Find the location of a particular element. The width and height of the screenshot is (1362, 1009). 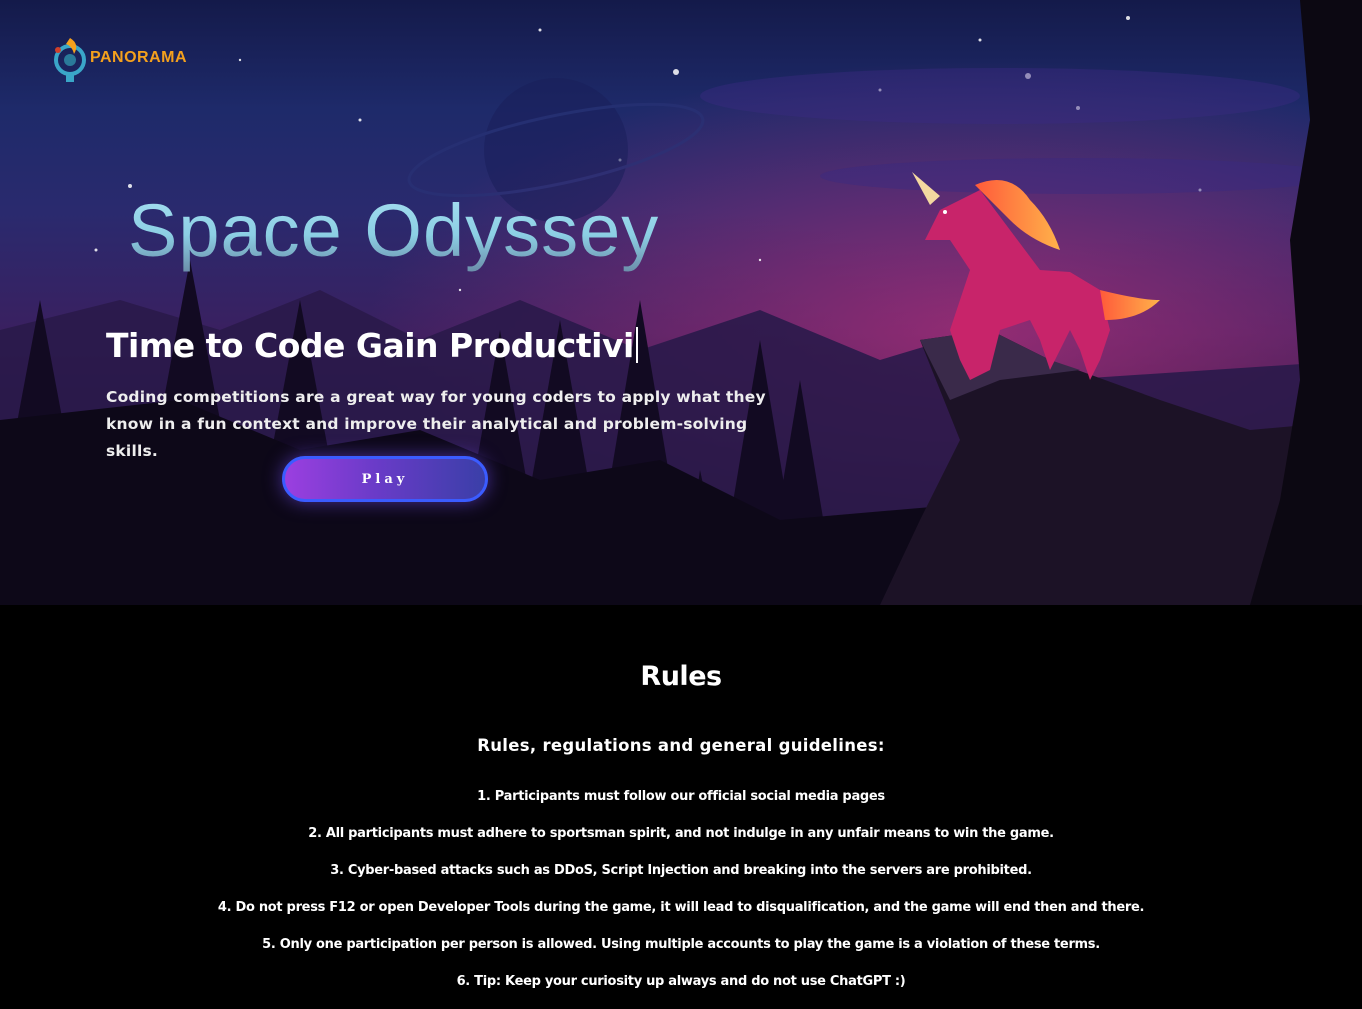

panorama-logo-icon is located at coordinates (70, 60).